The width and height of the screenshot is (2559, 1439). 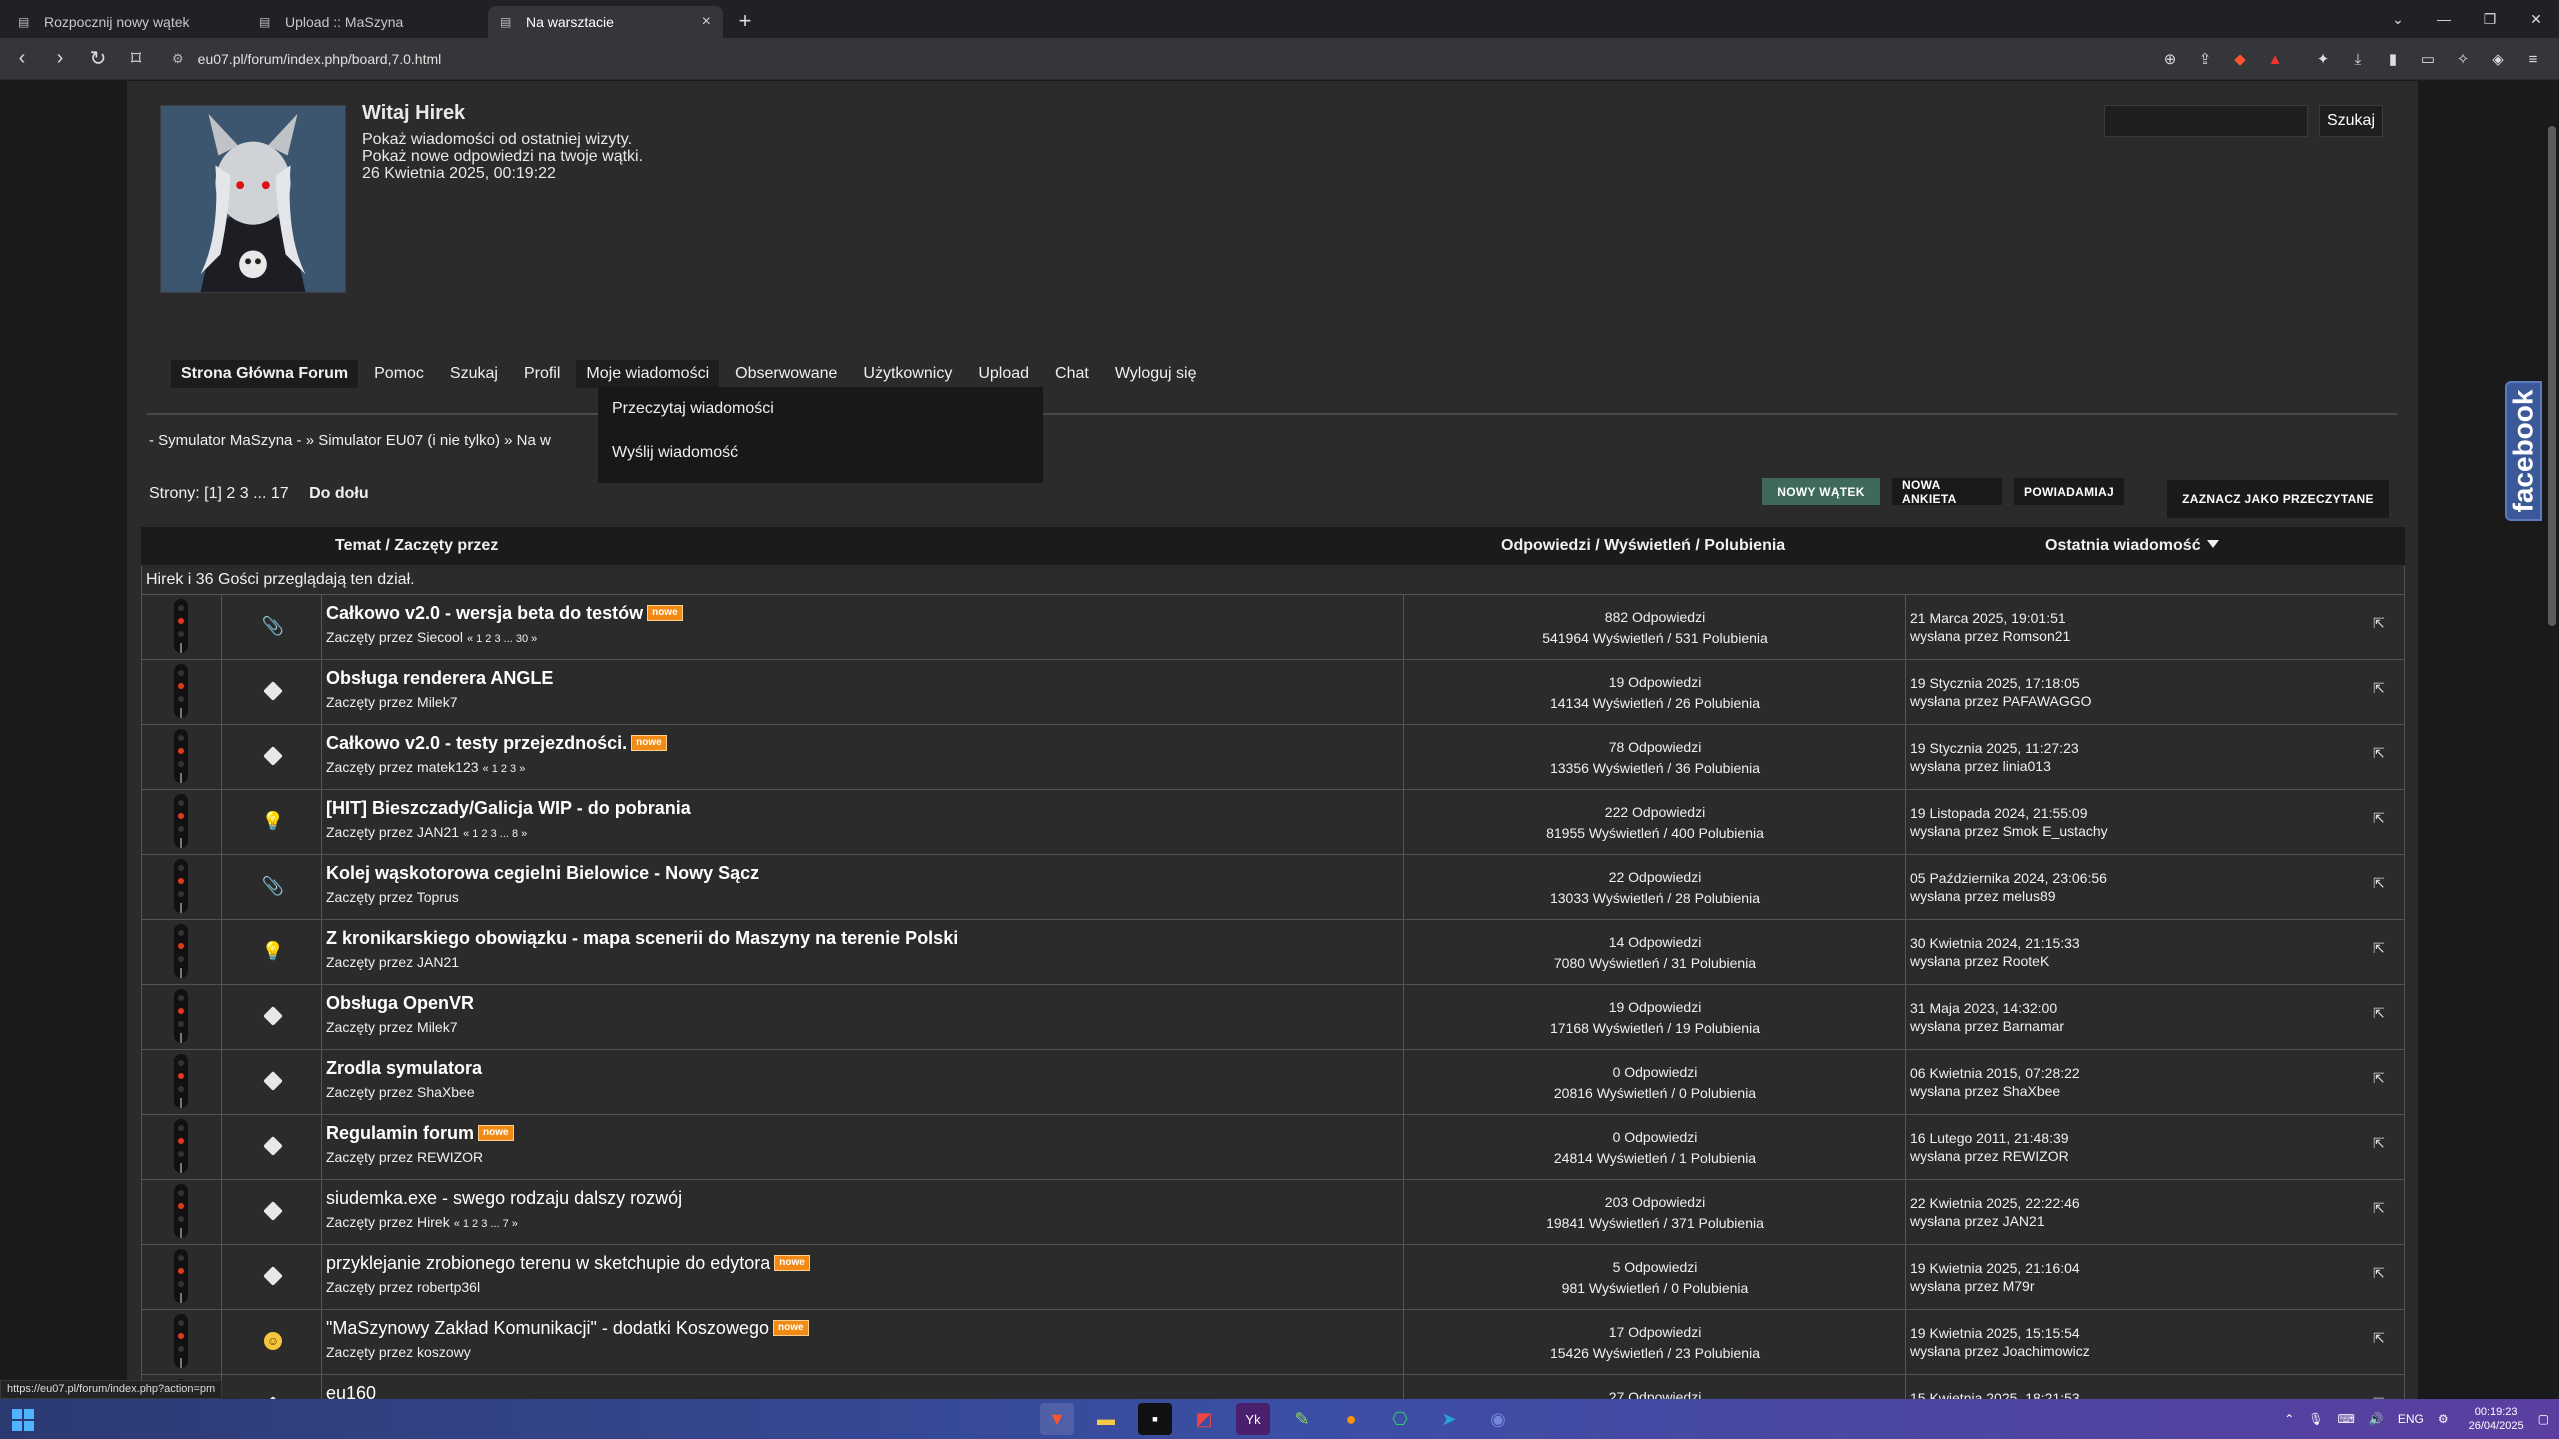 I want to click on col-last-header: Ostatnia wiadomość, so click(x=2132, y=546).